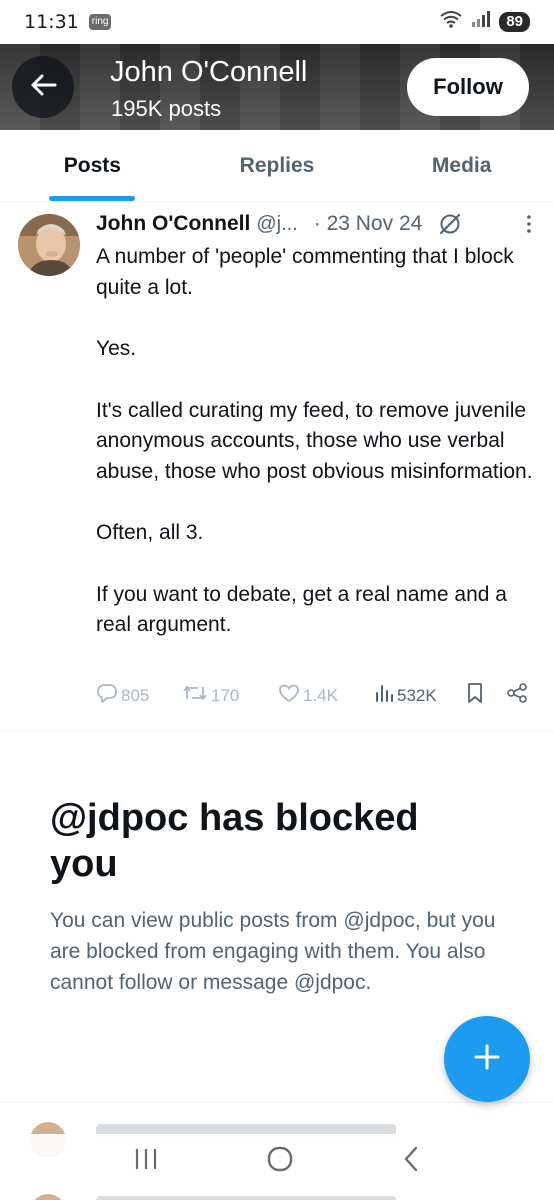 The width and height of the screenshot is (554, 1200). I want to click on compose-button, so click(487, 1059).